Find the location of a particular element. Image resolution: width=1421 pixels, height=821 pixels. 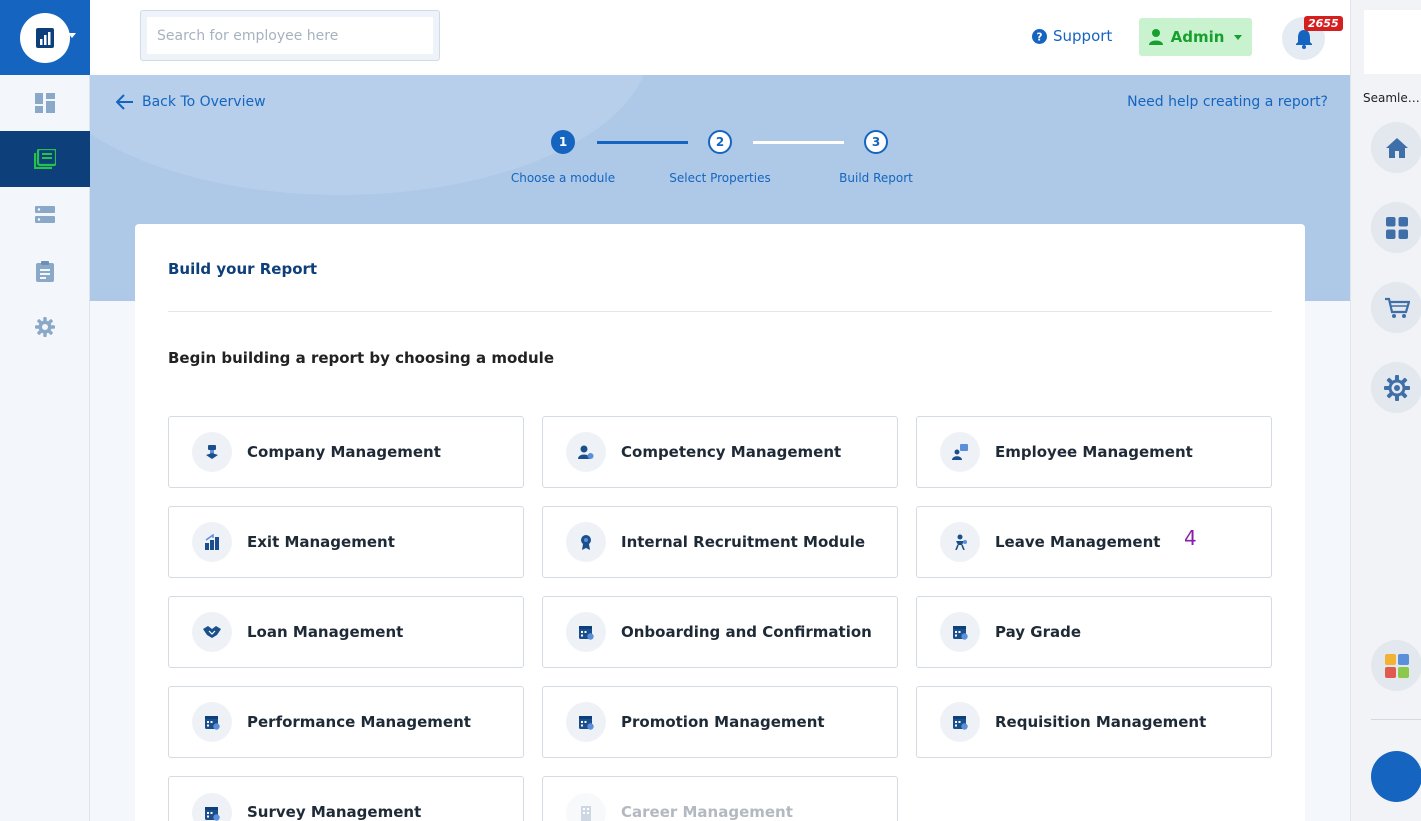

sidebar-item-settings is located at coordinates (45, 327).